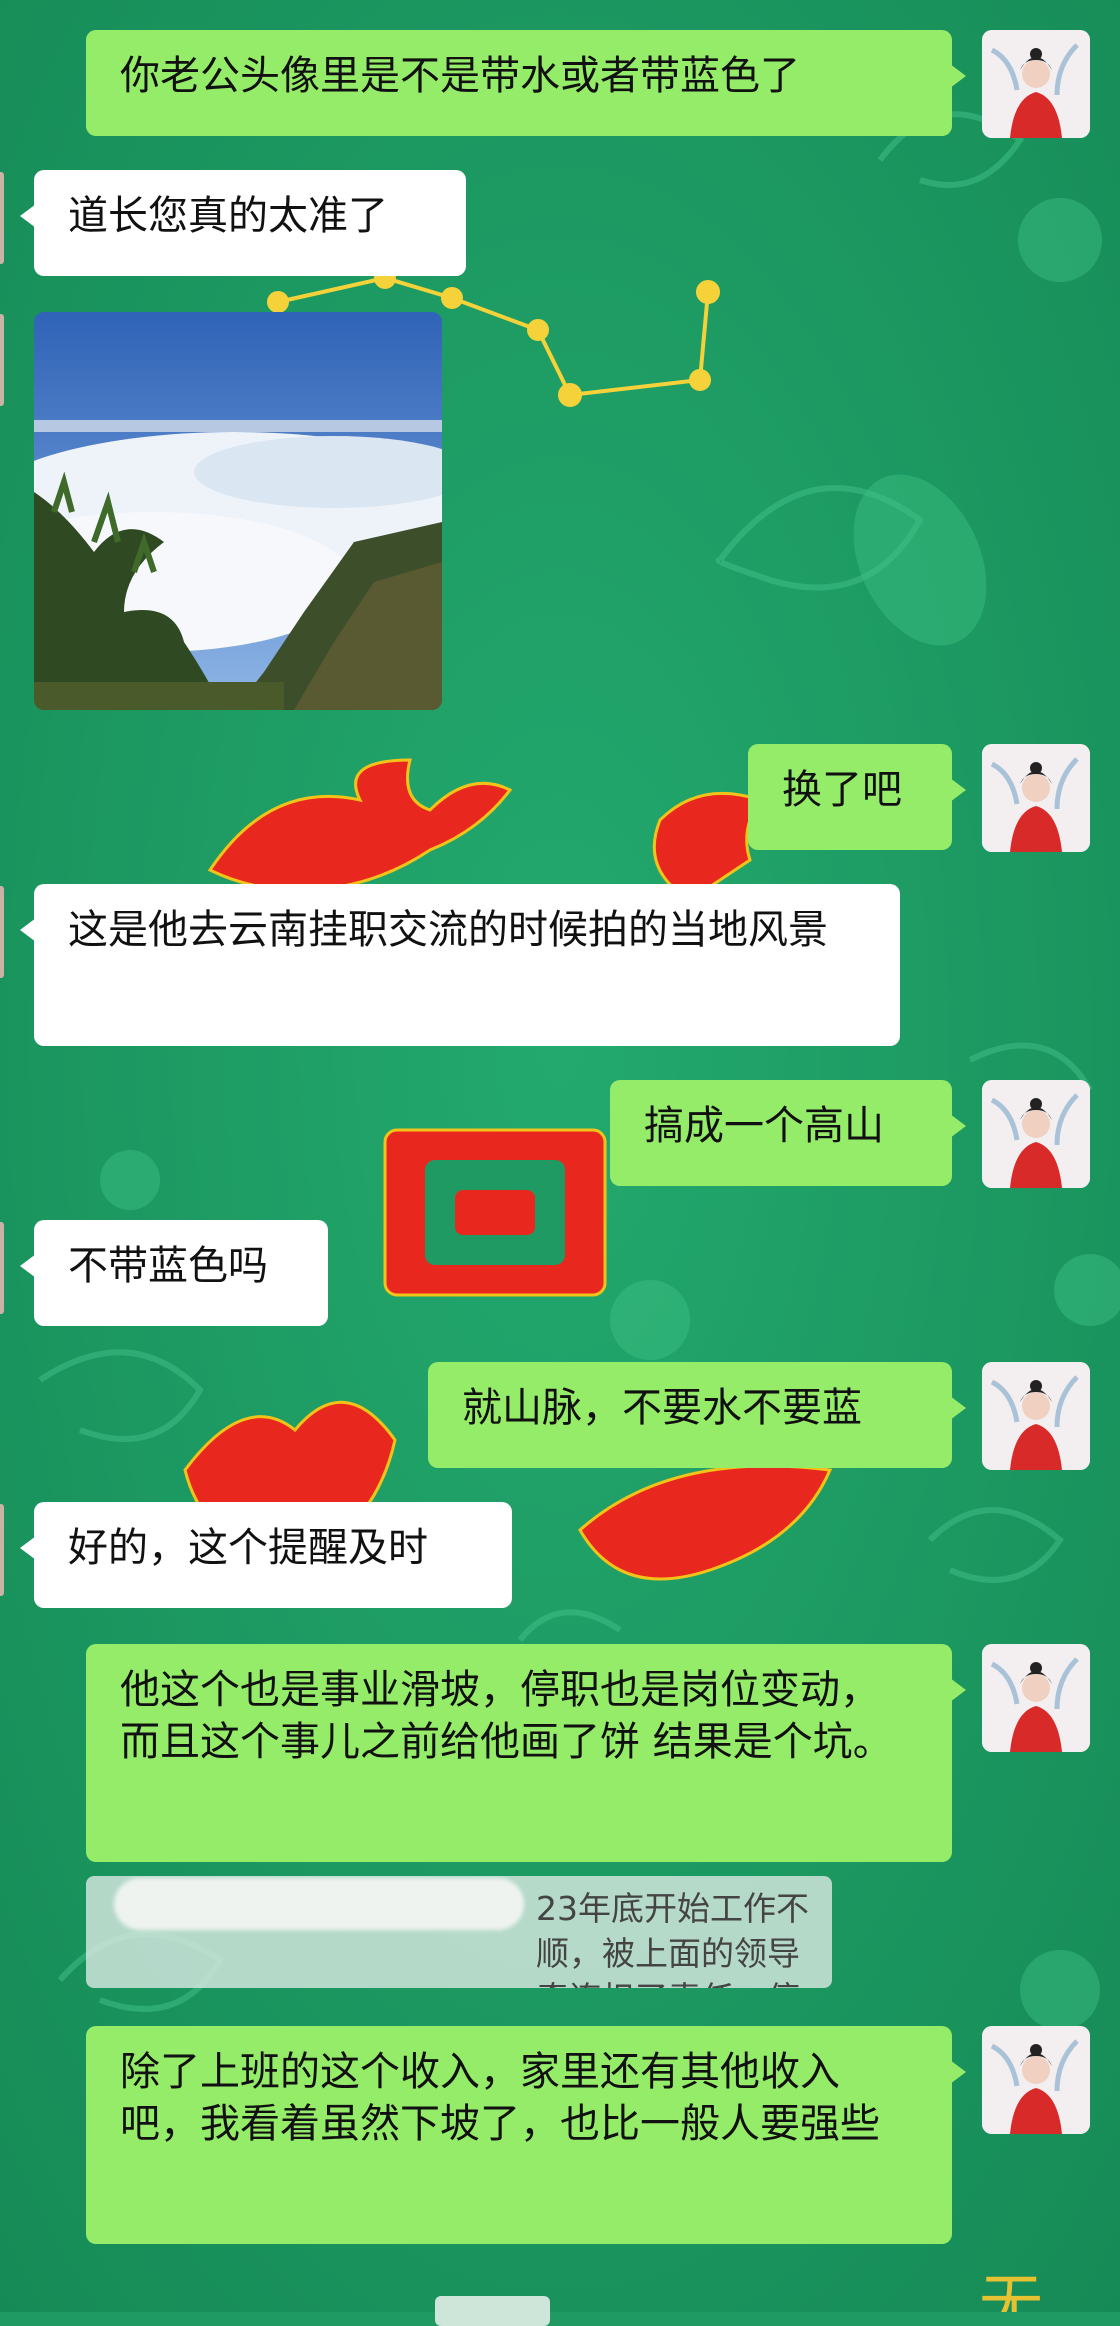 The image size is (1120, 2326). I want to click on mountain-cloud-photo, so click(238, 511).